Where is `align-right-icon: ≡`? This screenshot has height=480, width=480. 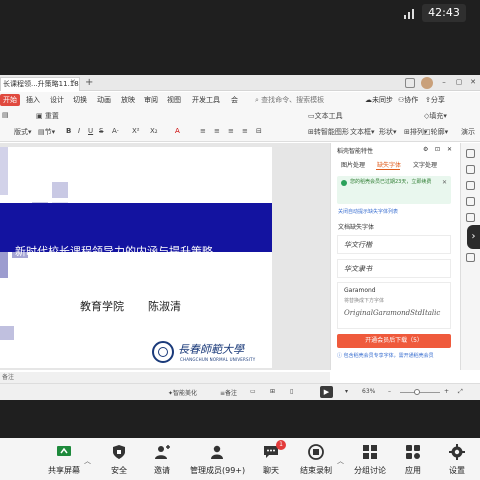 align-right-icon: ≡ is located at coordinates (231, 131).